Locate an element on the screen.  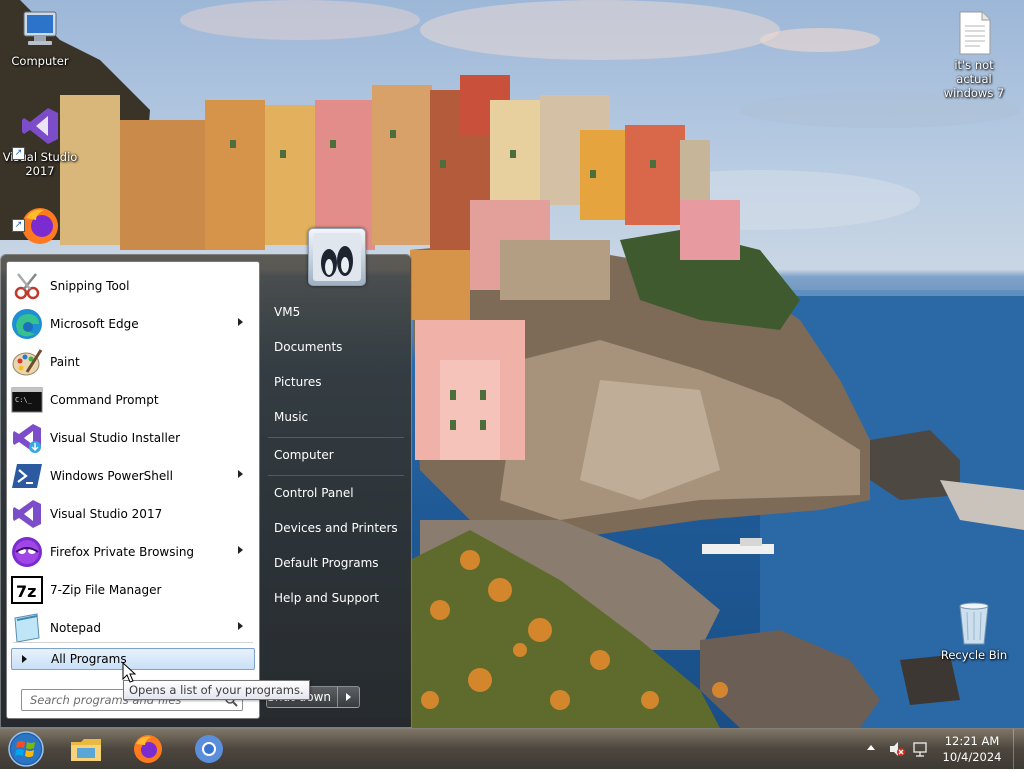
start-button is located at coordinates (26, 749).